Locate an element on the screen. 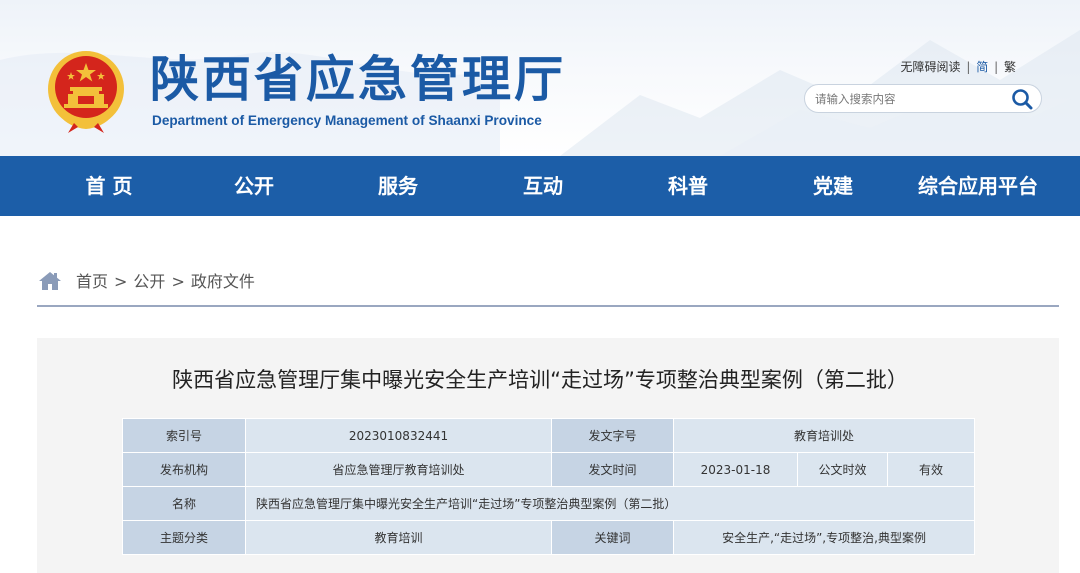 This screenshot has width=1080, height=573. nav-item-service: 服务 is located at coordinates (398, 186).